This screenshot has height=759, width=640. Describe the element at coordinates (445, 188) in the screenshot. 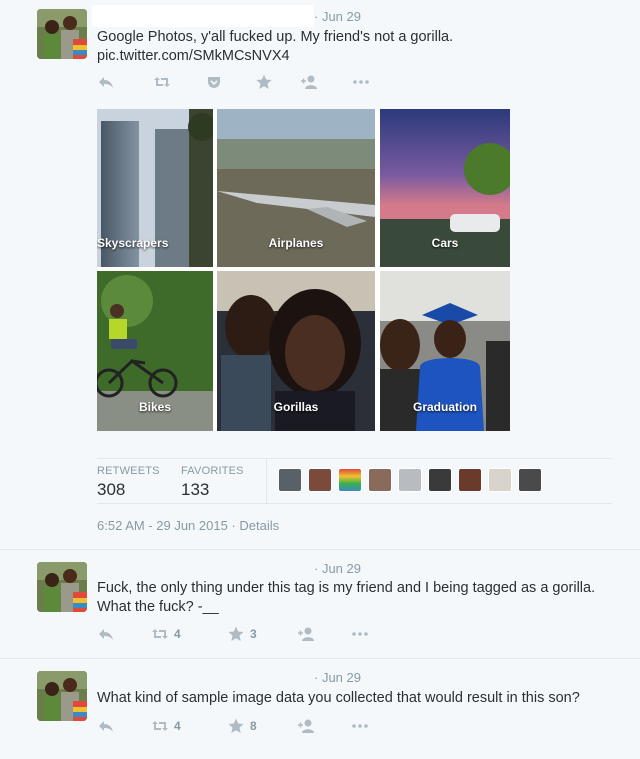

I see `photo-tile-cars: Cars` at that location.